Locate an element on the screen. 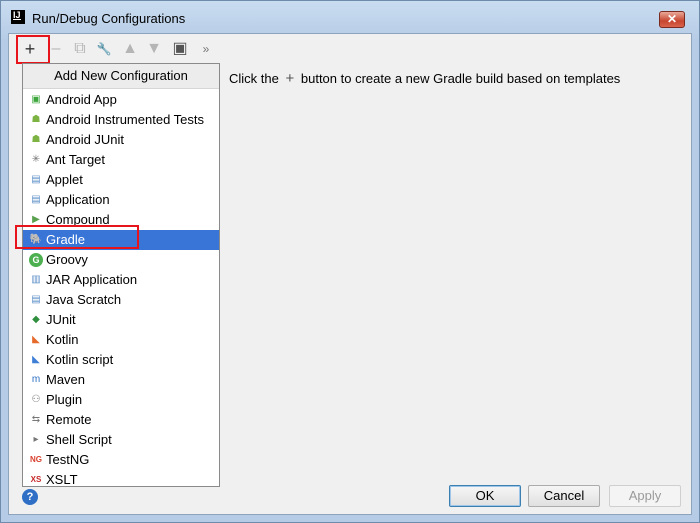  list-item-jar-application: ▥ JAR Application is located at coordinates (121, 280).